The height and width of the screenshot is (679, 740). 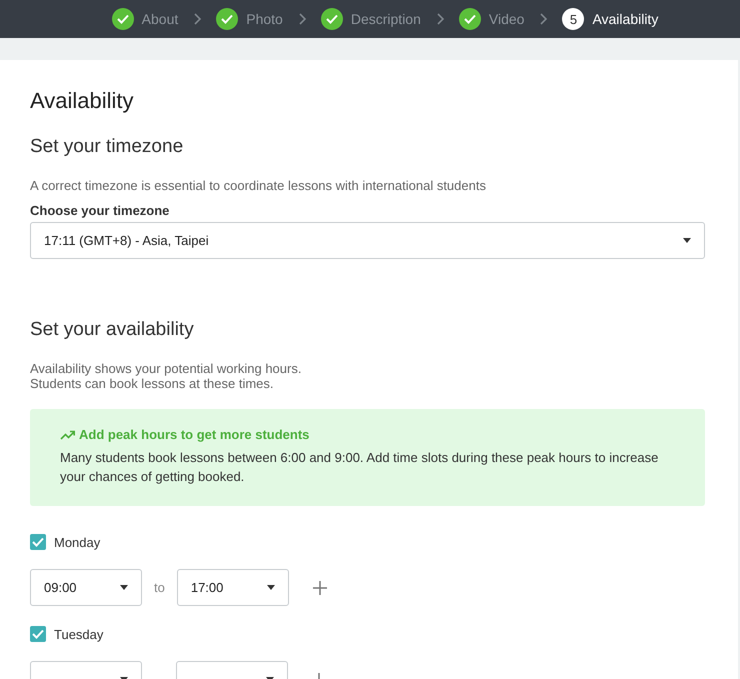 I want to click on timezone-select: 17:11 (GMT+8) - Asia, Taipei, so click(x=367, y=240).